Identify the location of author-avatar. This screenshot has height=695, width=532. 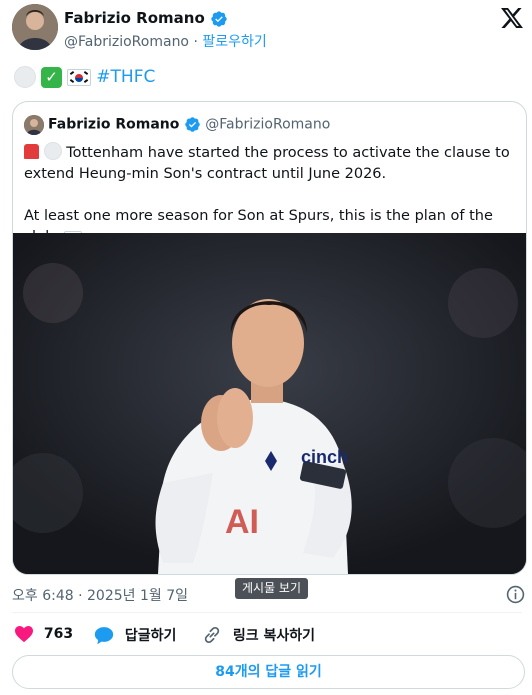
(35, 27).